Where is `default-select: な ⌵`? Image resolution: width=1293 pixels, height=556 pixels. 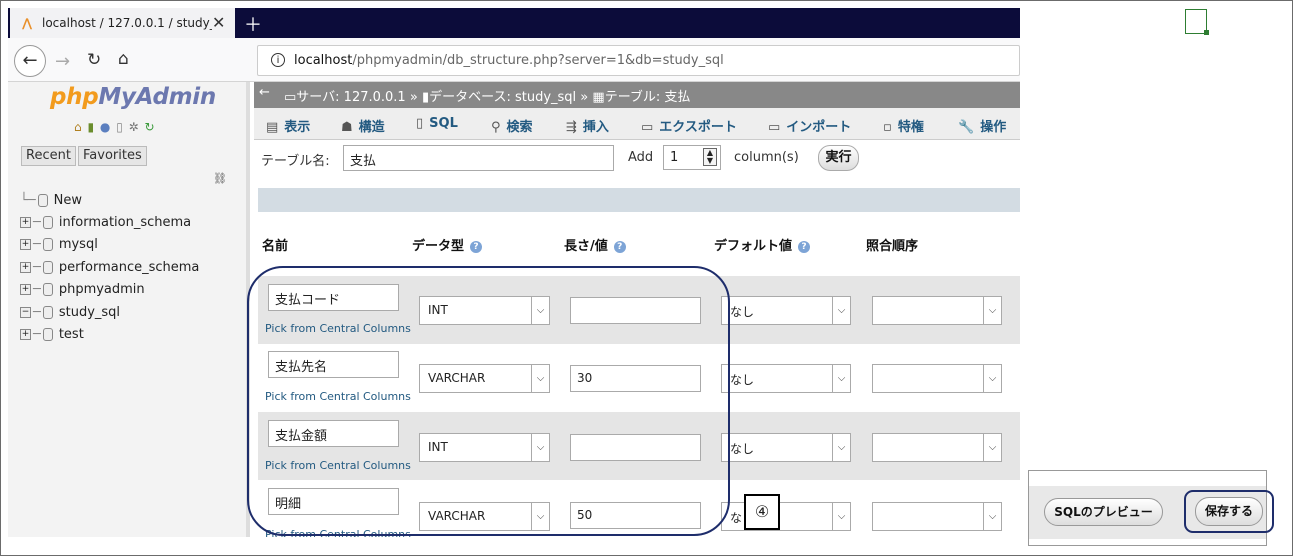 default-select: な ⌵ is located at coordinates (786, 516).